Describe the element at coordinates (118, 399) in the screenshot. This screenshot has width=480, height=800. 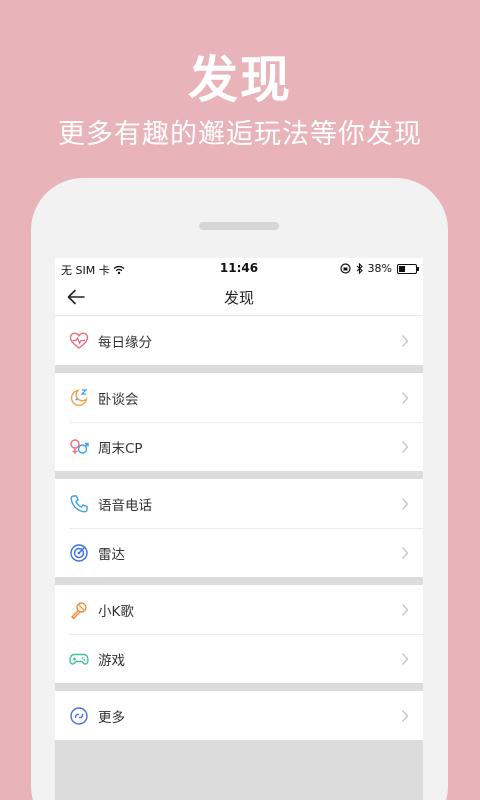
I see `list-item-label: 卧谈会` at that location.